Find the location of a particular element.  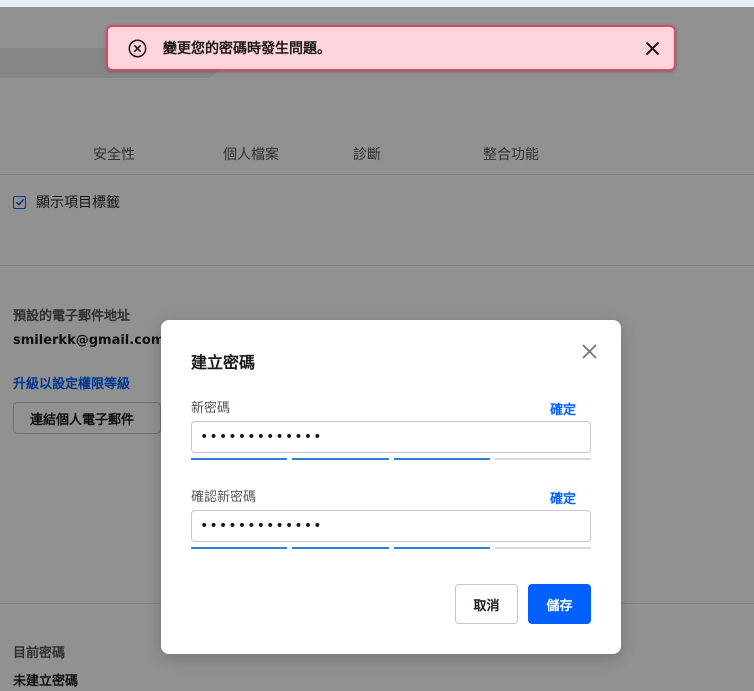

save-button: 儲存 is located at coordinates (559, 604).